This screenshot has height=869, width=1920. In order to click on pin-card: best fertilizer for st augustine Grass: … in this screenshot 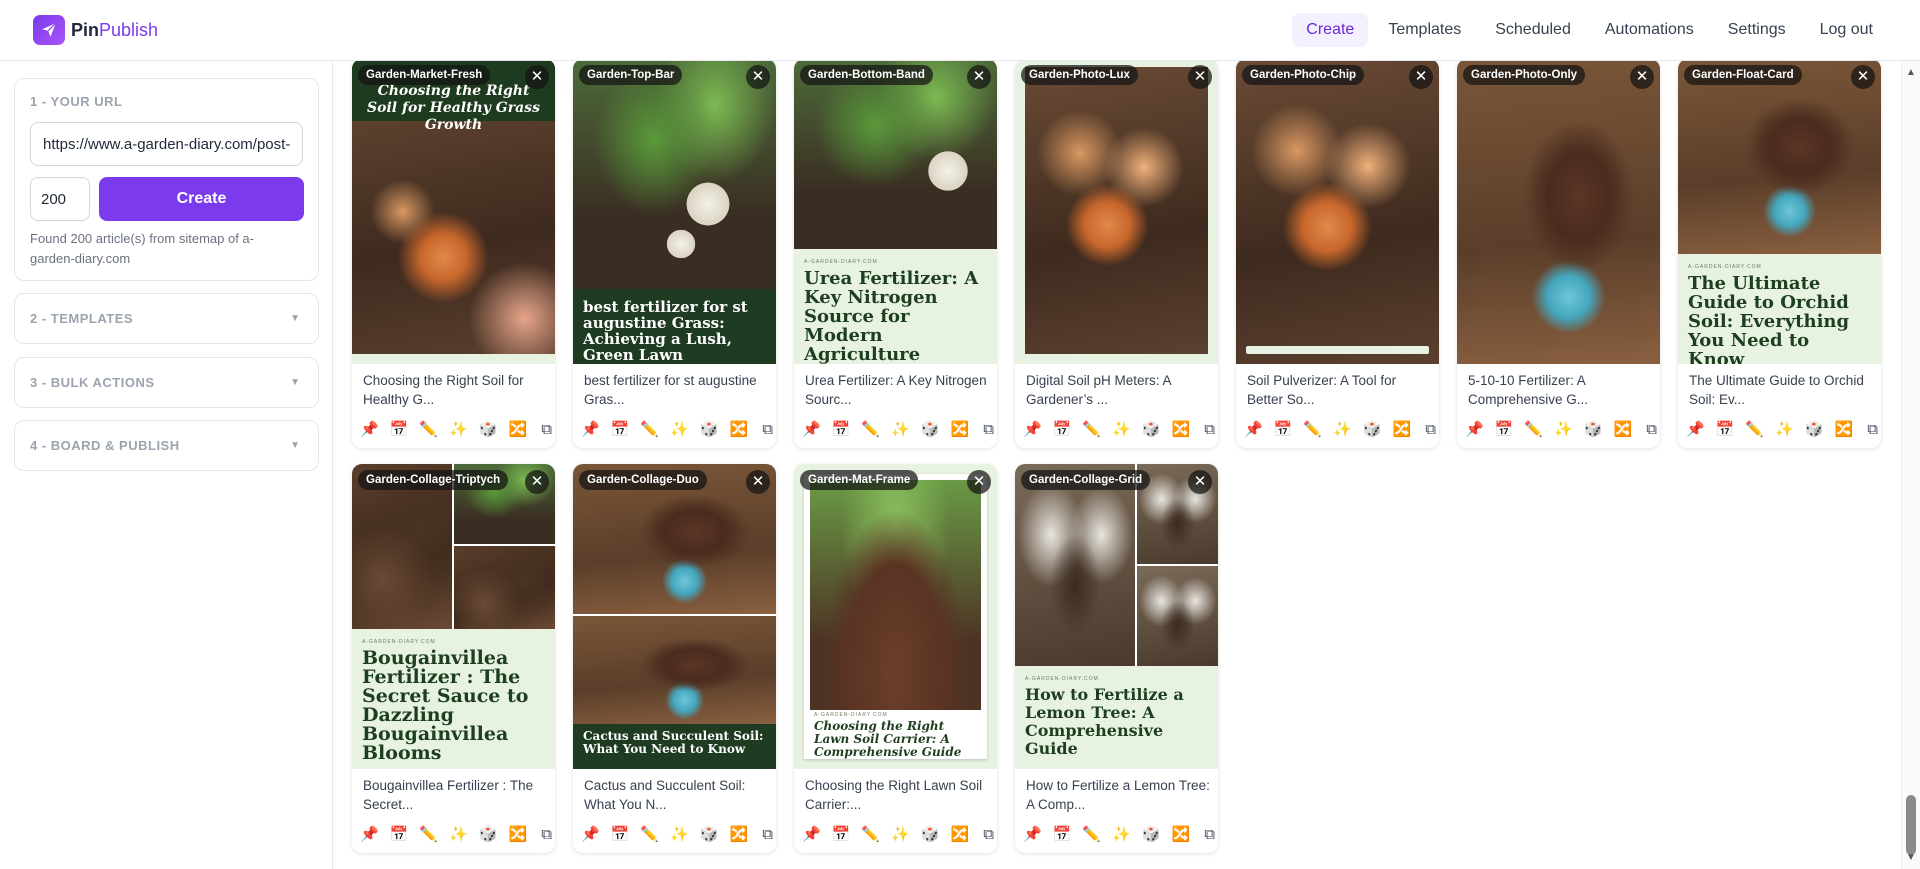, I will do `click(674, 254)`.